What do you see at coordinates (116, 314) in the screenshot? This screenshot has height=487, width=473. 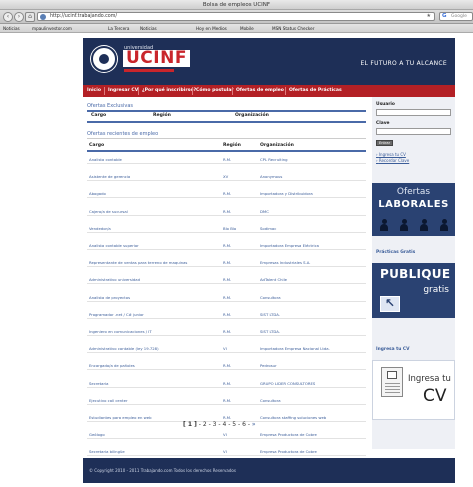 I see `offer-cargo-link: Programador .net / C# junior` at bounding box center [116, 314].